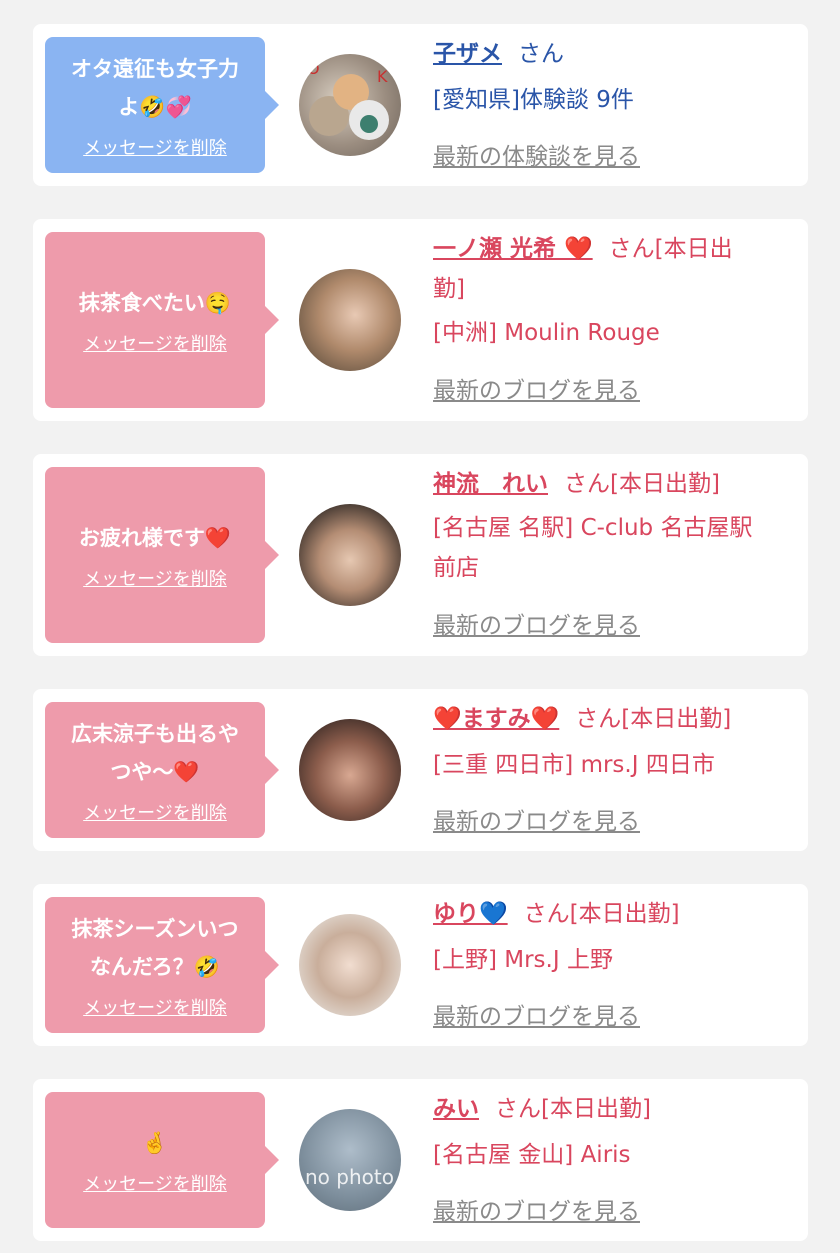 This screenshot has height=1253, width=840. I want to click on svg-text: K, so click(382, 76).